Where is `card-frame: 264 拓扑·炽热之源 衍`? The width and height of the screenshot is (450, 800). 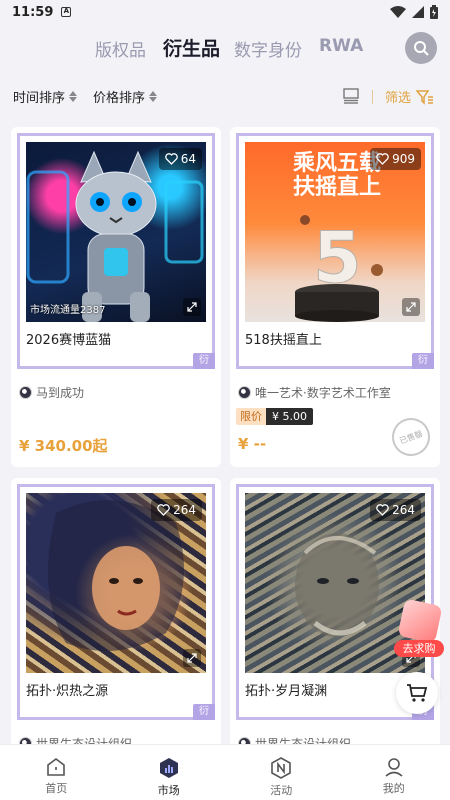
card-frame: 264 拓扑·炽热之源 衍 is located at coordinates (116, 602).